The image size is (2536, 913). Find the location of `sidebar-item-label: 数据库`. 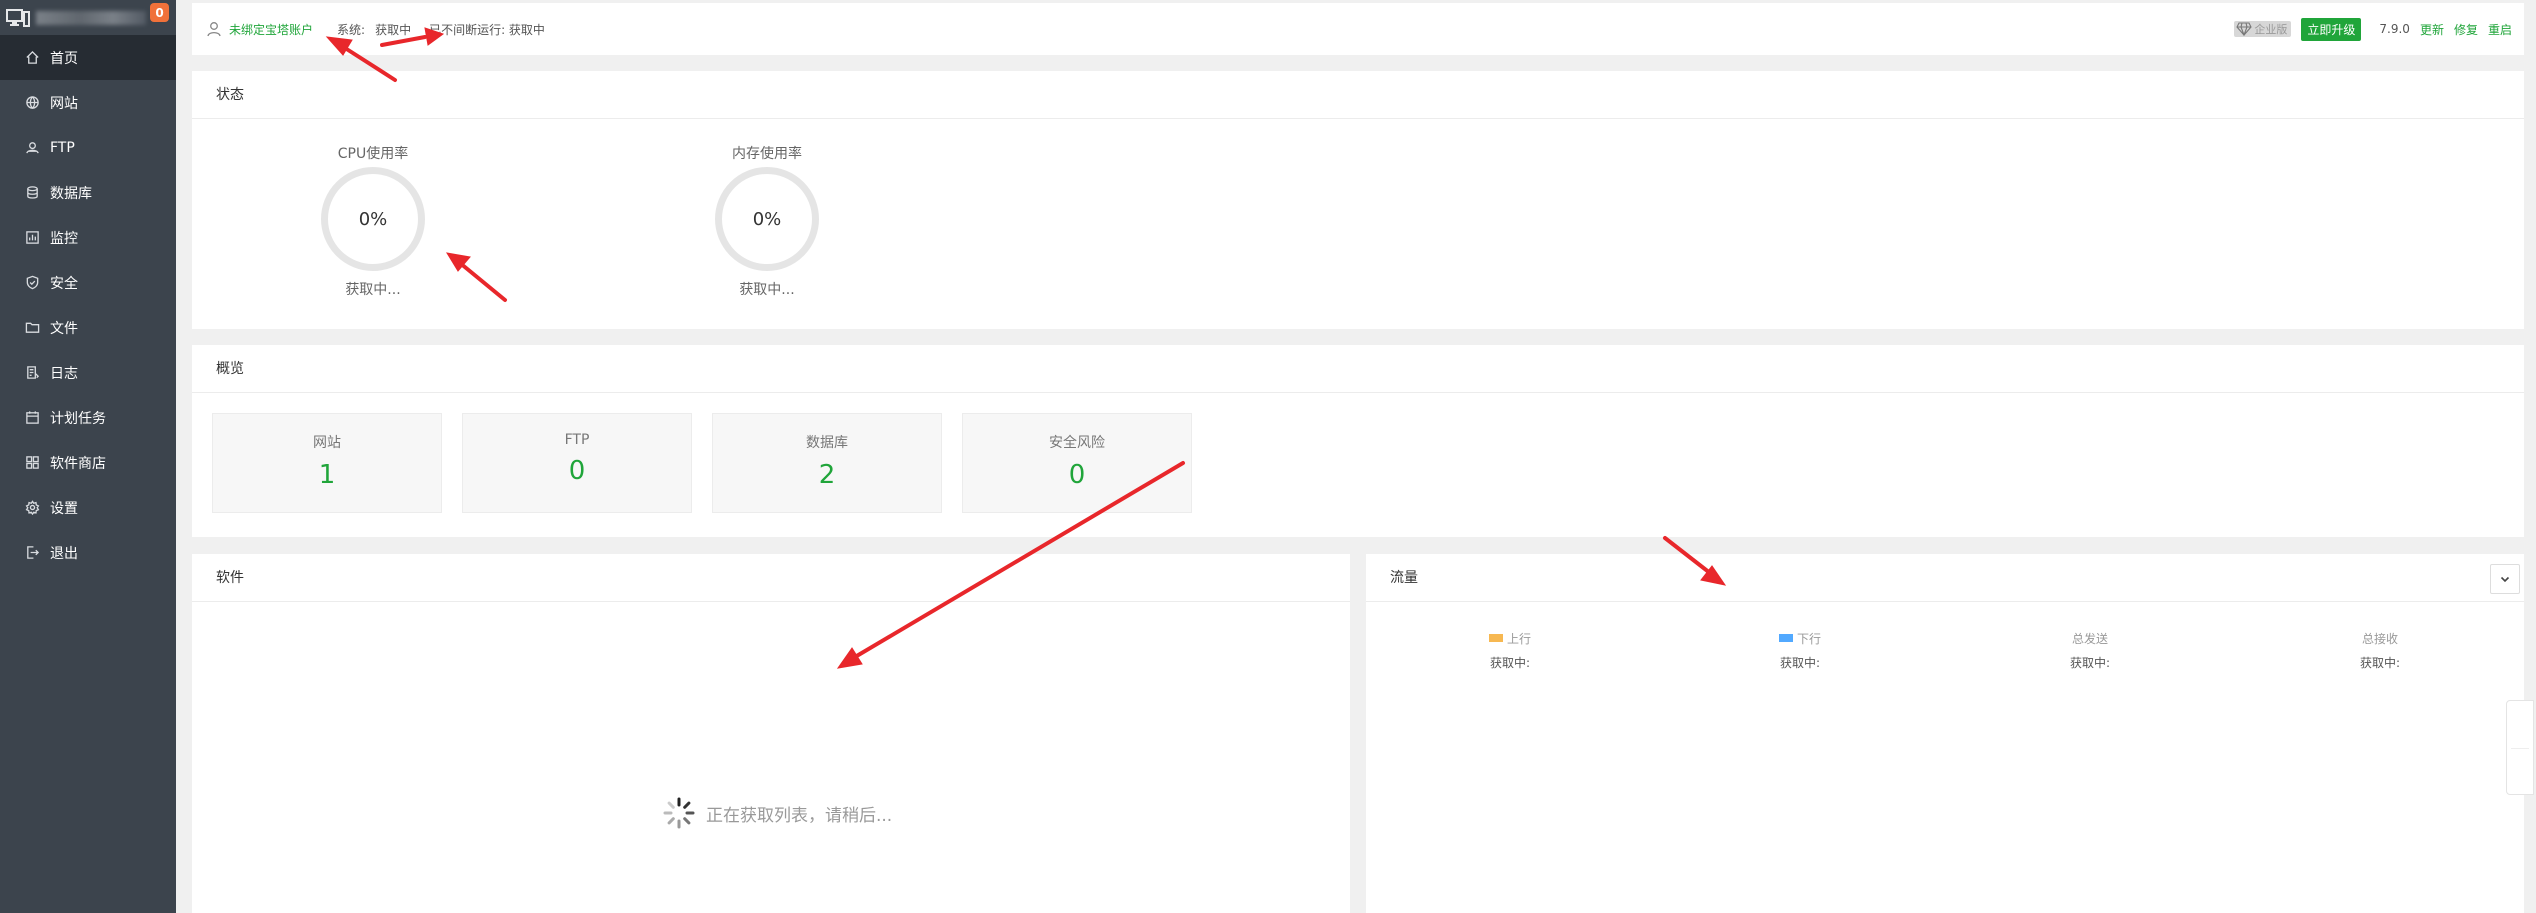

sidebar-item-label: 数据库 is located at coordinates (71, 193).